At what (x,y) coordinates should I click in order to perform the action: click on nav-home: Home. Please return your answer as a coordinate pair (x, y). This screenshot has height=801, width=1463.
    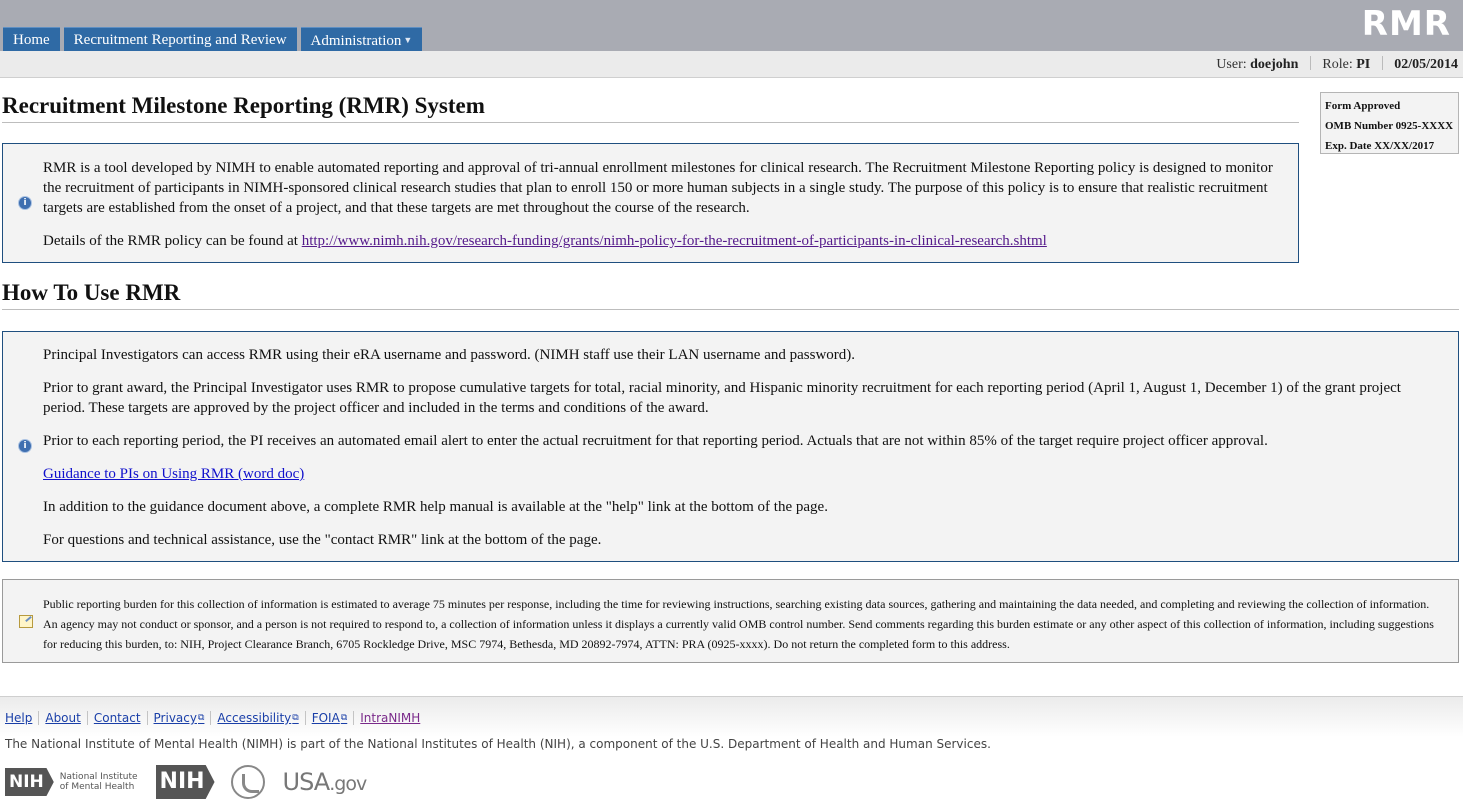
    Looking at the image, I should click on (31, 39).